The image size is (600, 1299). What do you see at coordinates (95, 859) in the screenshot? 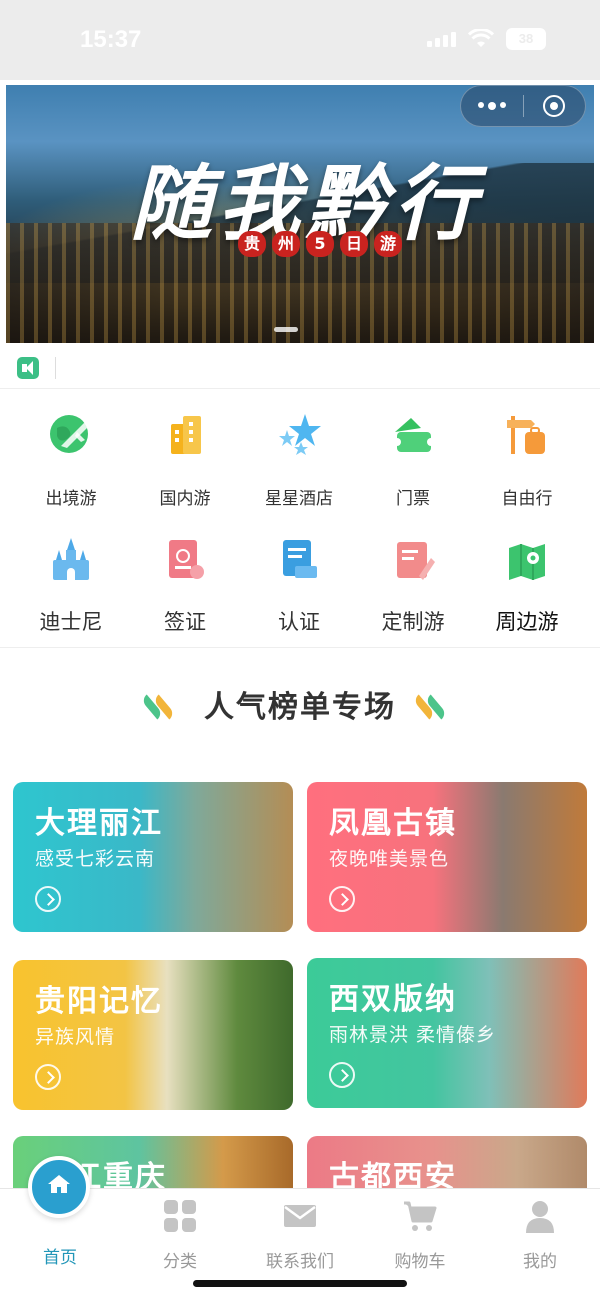
I see `card-subtitle: 感受七彩云南` at bounding box center [95, 859].